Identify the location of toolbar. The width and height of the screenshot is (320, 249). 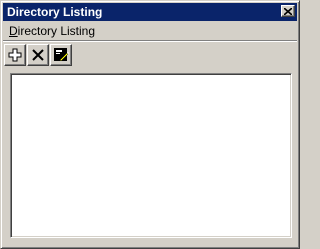
(38, 56).